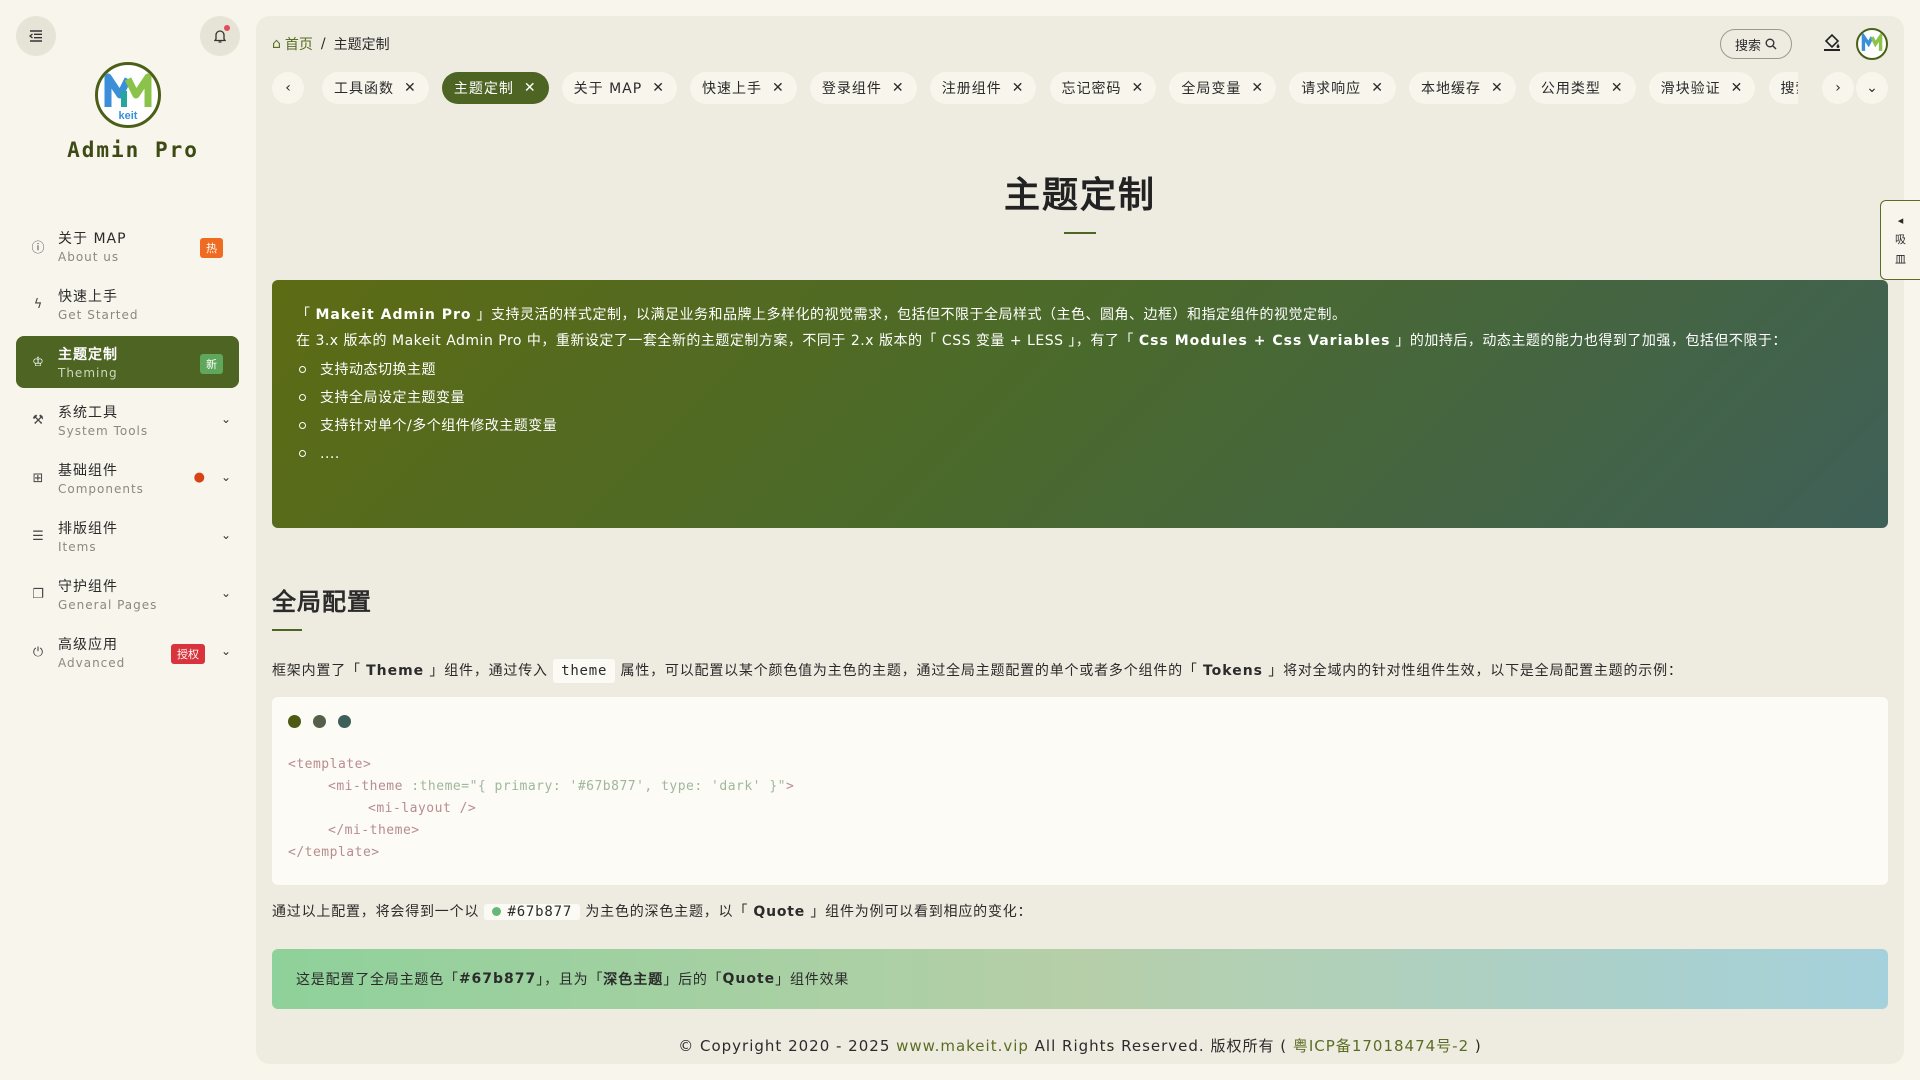  What do you see at coordinates (971, 89) in the screenshot?
I see `tab-label: 注册组件` at bounding box center [971, 89].